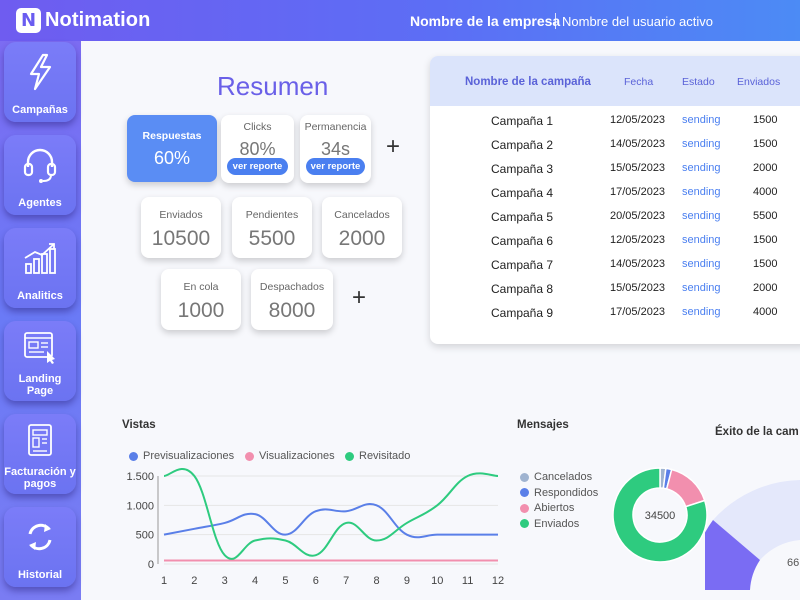  I want to click on campaign-name-cell: Campaña 1, so click(522, 121).